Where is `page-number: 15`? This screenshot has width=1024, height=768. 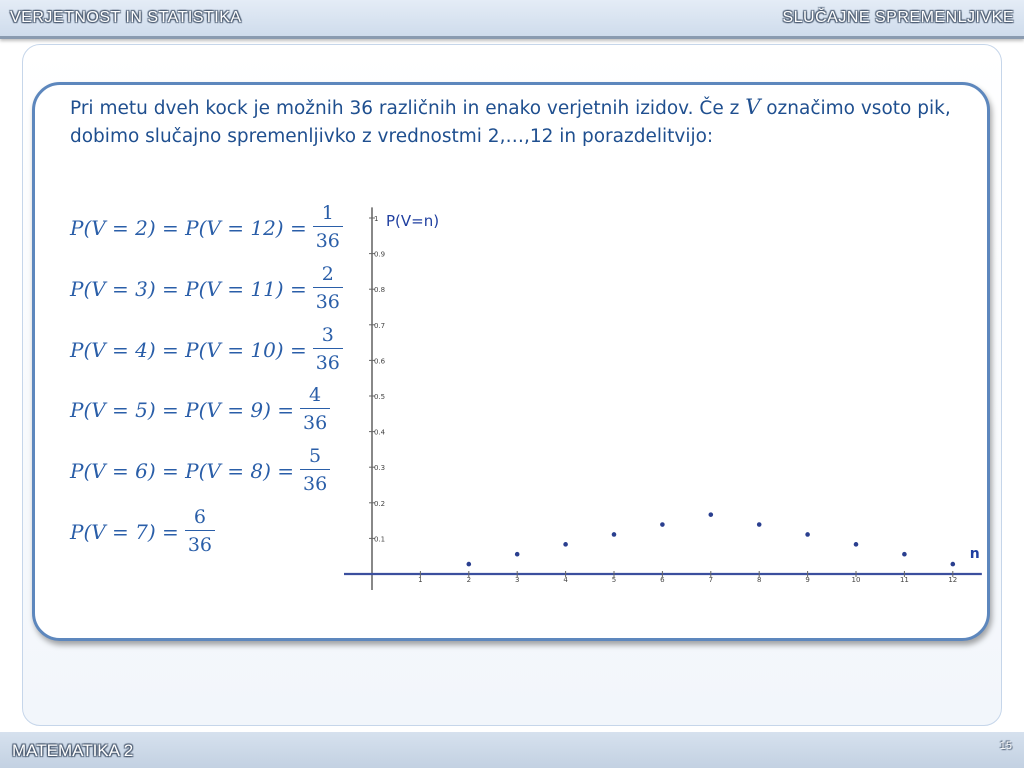
page-number: 15 is located at coordinates (1005, 746).